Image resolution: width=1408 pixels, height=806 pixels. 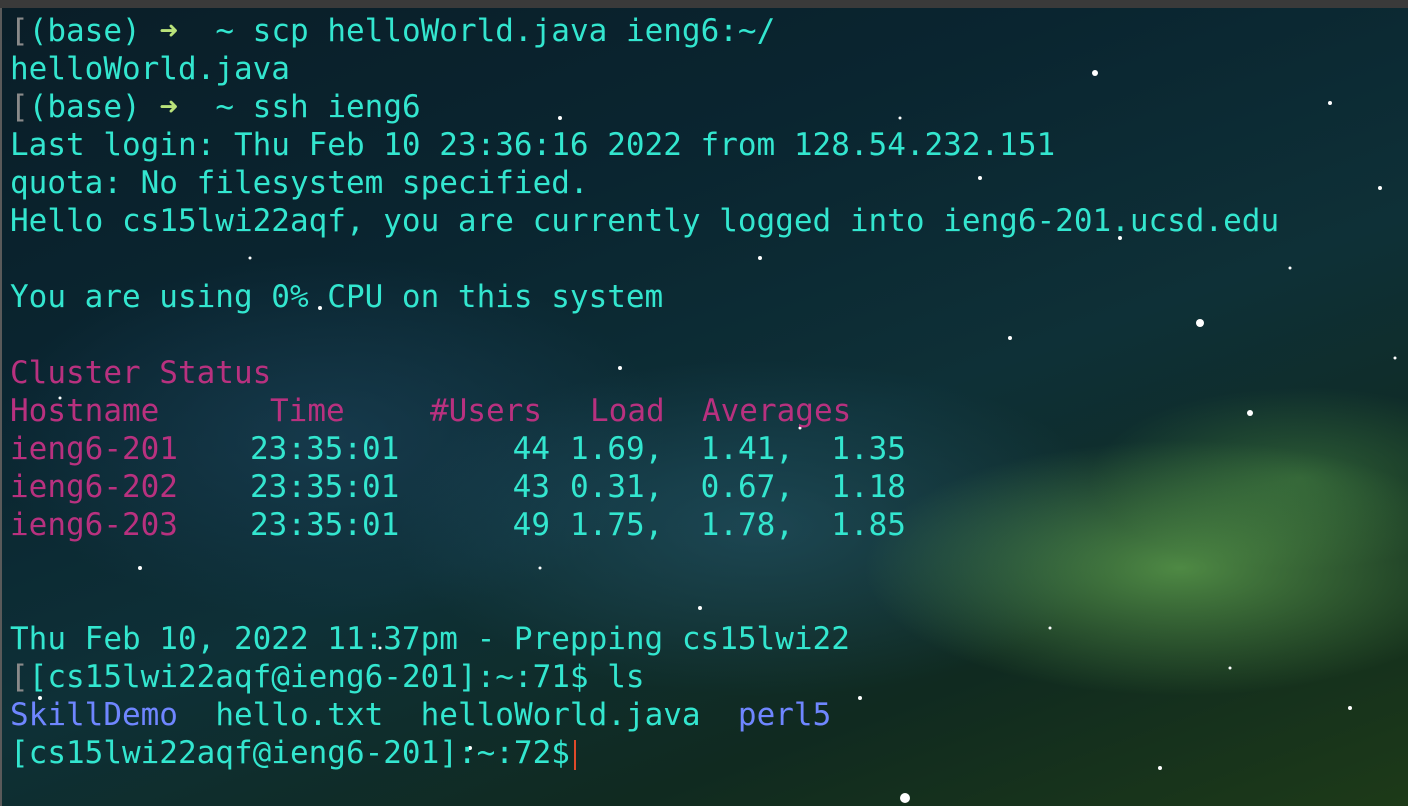 What do you see at coordinates (141, 373) in the screenshot?
I see `cluster-status-title: Cluster Status` at bounding box center [141, 373].